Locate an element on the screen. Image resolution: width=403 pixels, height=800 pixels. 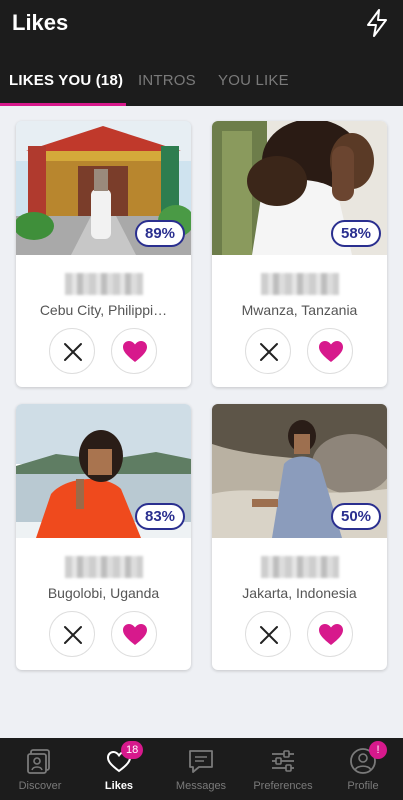
profile-card: 83% Bugolobi, Uganda is located at coordinates (103, 537).